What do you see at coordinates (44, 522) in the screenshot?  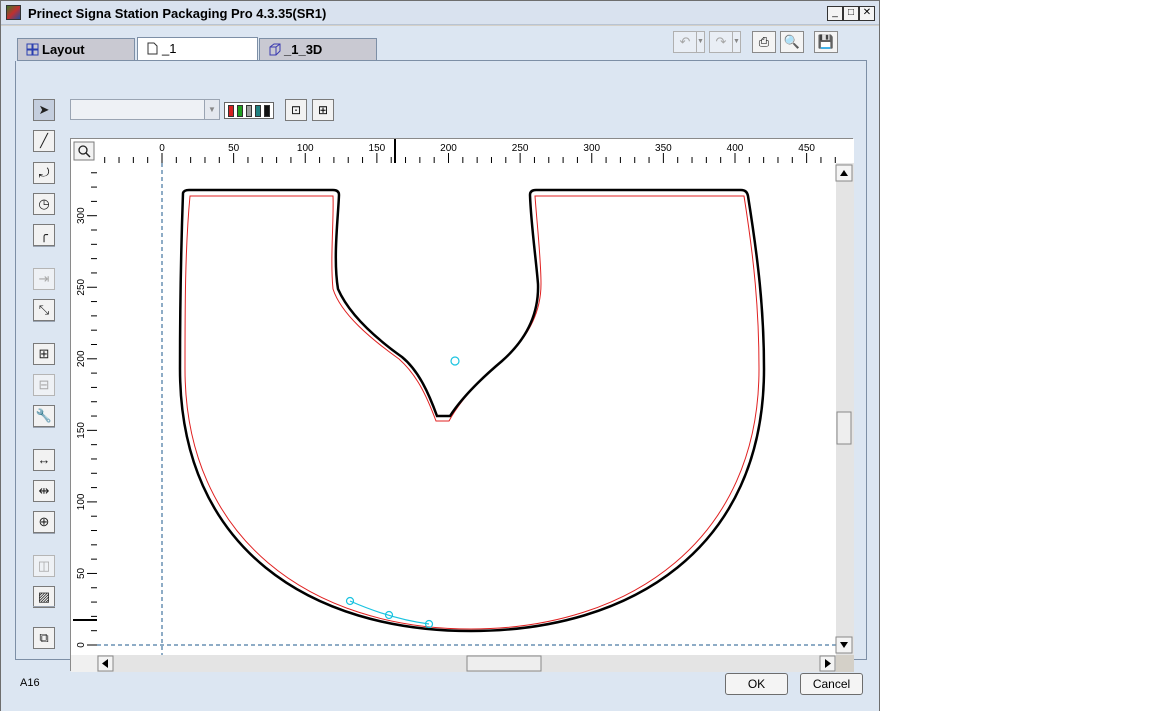 I see `table-dimension-icon: ⊕` at bounding box center [44, 522].